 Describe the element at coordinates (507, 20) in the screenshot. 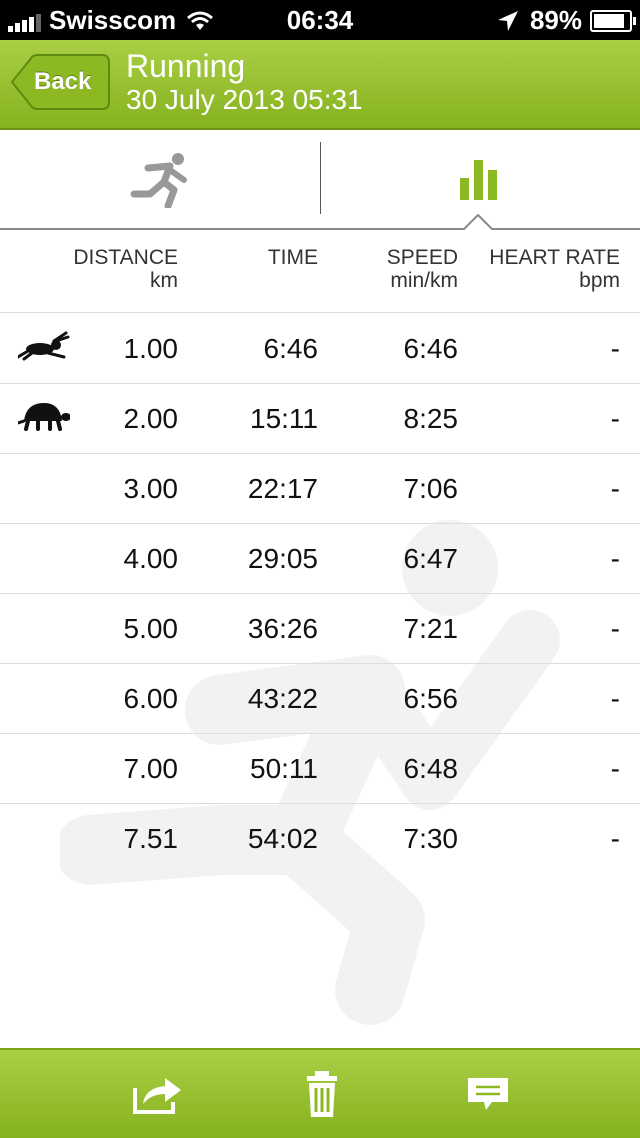

I see `location-arrow-icon` at that location.